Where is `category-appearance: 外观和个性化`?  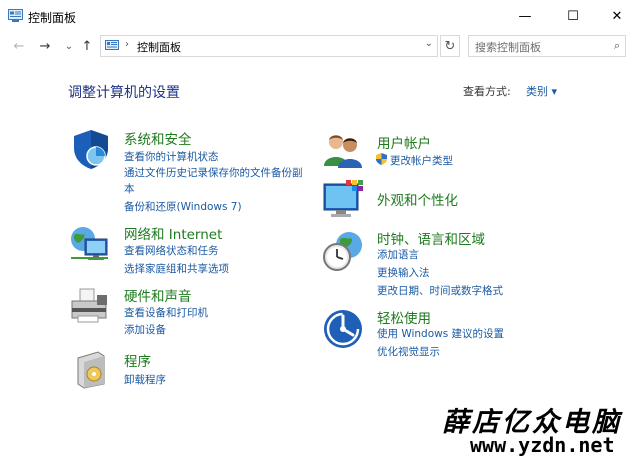
category-appearance: 外观和个性化 is located at coordinates (417, 199).